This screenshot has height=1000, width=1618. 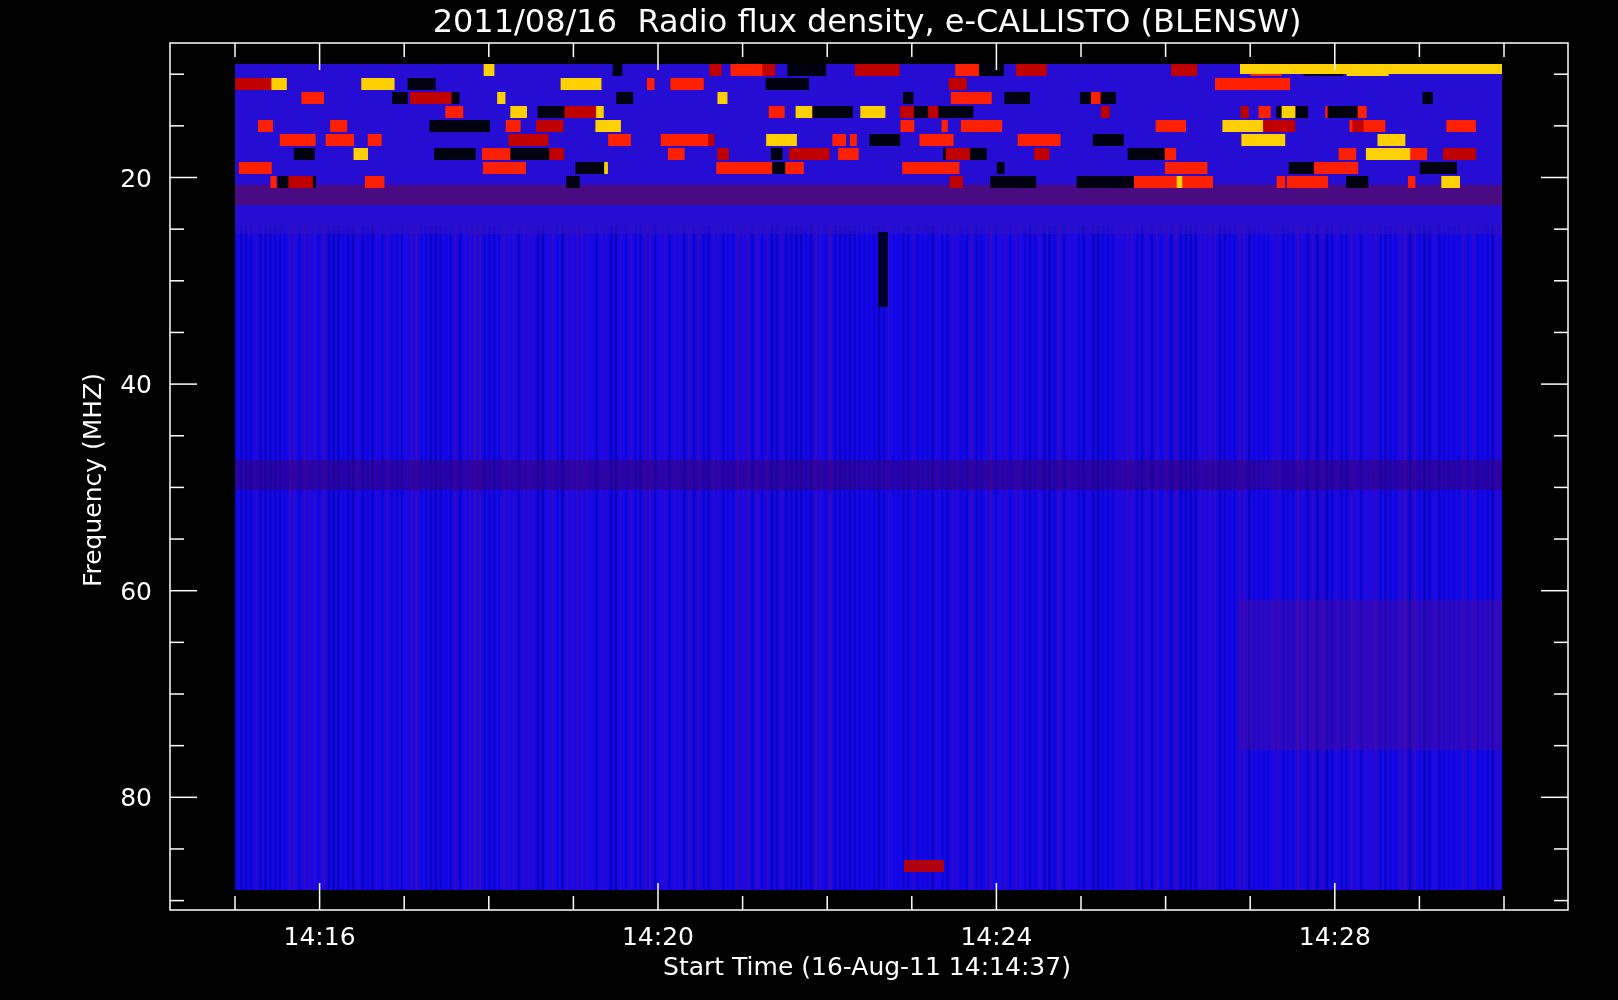 I want to click on x-tick-label: 14:16, so click(x=319, y=936).